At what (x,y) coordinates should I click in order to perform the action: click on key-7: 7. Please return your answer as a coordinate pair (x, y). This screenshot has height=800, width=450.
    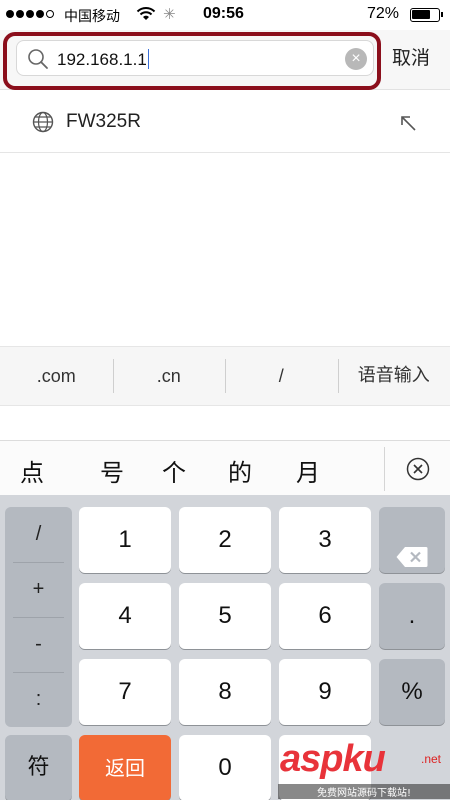
    Looking at the image, I should click on (125, 692).